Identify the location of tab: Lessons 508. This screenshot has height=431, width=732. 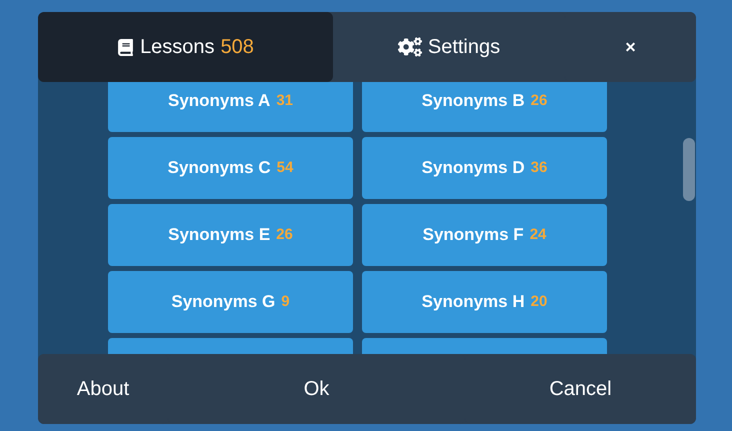
(185, 47).